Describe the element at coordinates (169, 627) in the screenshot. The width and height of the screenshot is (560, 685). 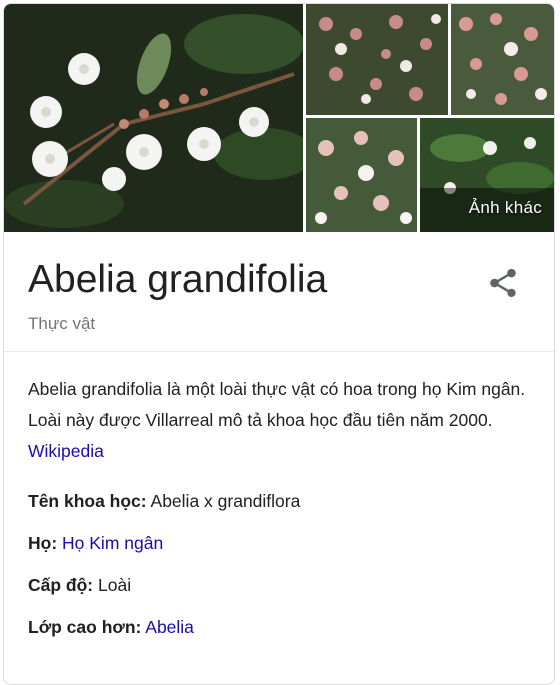
I see `genus-link: Abelia` at that location.